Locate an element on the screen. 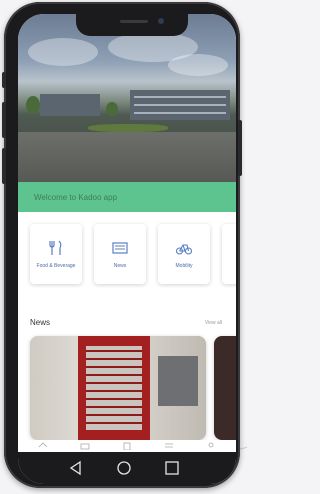  recents-icon is located at coordinates (172, 468).